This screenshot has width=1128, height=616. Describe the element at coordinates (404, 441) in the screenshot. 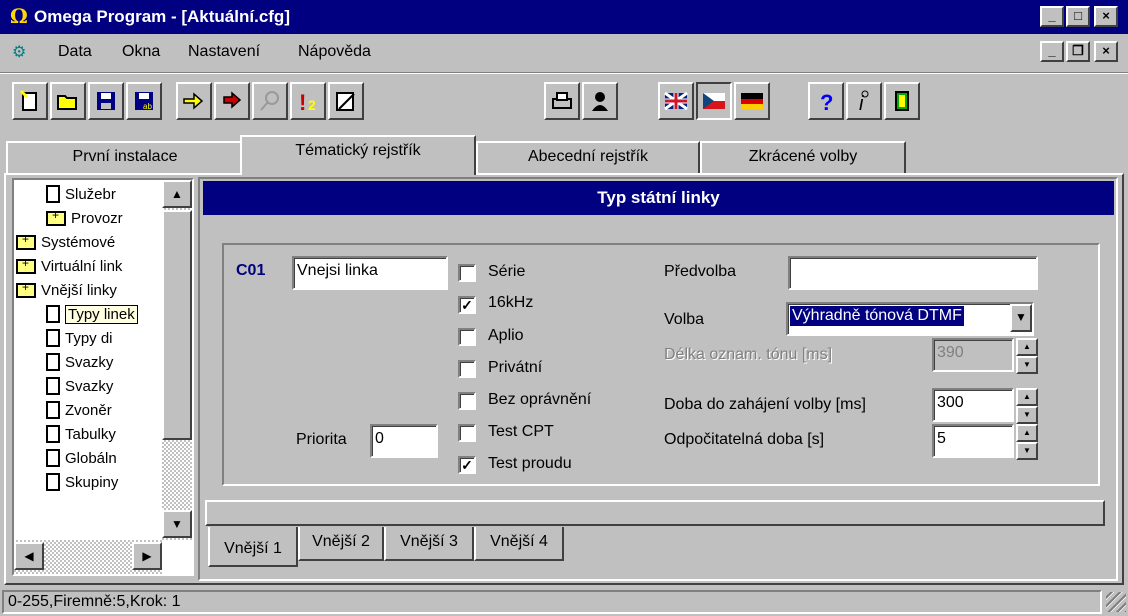

I see `priority-input: 0` at that location.